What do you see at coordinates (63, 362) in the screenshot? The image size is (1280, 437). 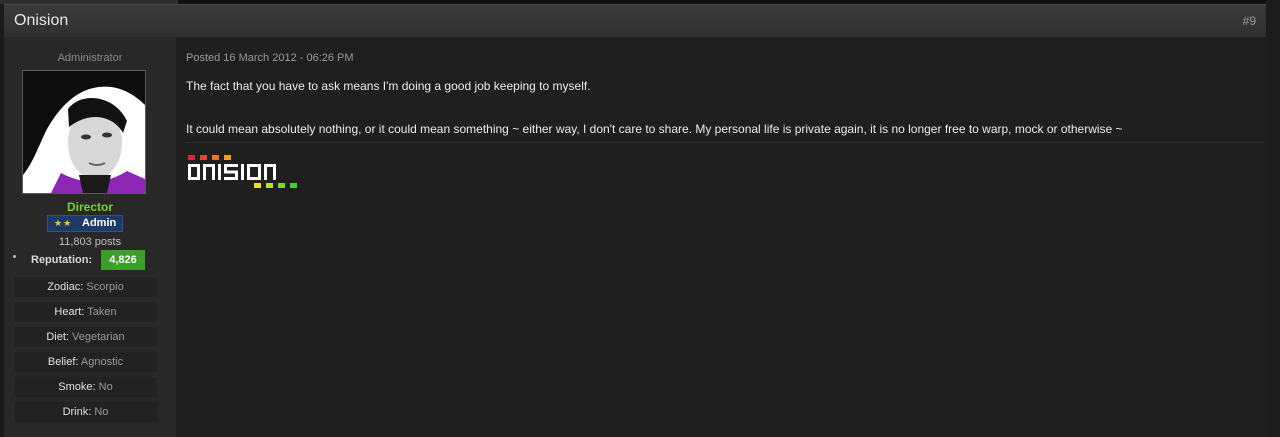 I see `field-label: Belief:` at bounding box center [63, 362].